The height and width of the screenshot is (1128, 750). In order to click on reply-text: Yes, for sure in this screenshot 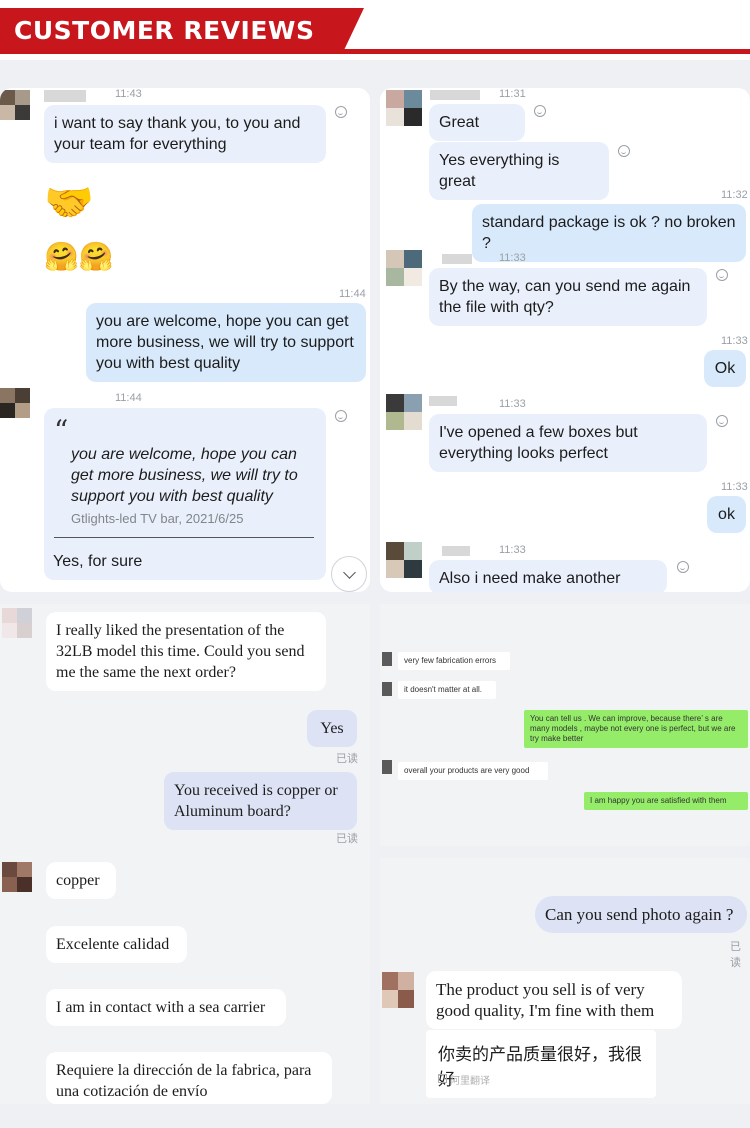, I will do `click(98, 561)`.